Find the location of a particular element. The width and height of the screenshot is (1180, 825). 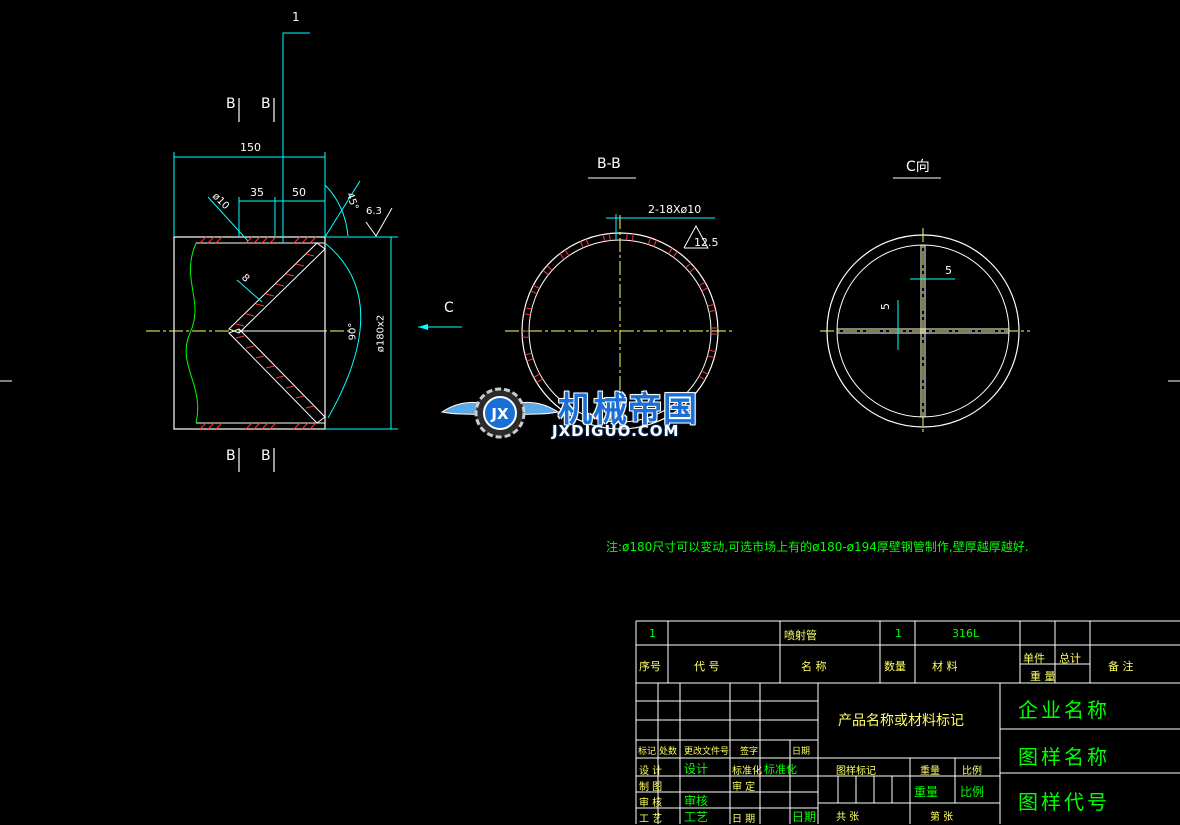

bb-holes-label: 2-18Xø10 is located at coordinates (674, 209).